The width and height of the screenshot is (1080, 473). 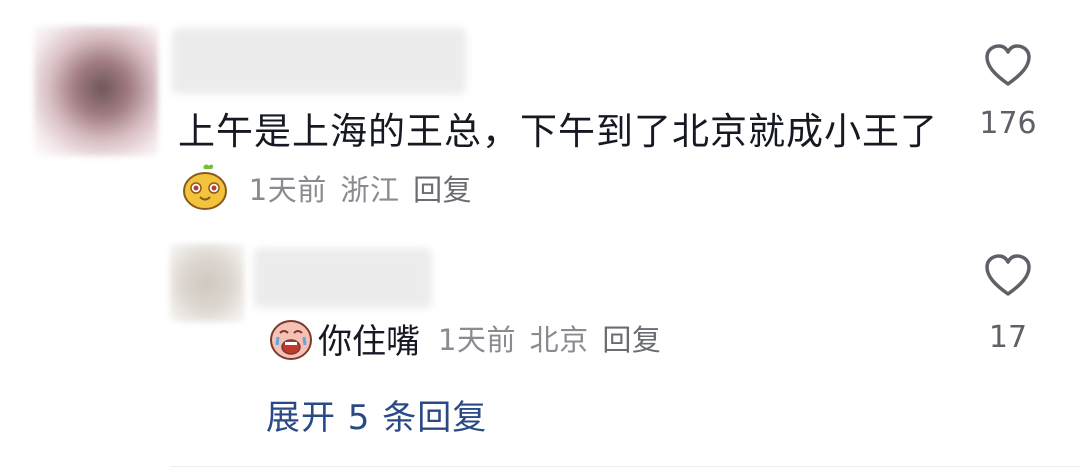 I want to click on reply-body: 你住嘴 1天前 北京 回复, so click(x=463, y=338).